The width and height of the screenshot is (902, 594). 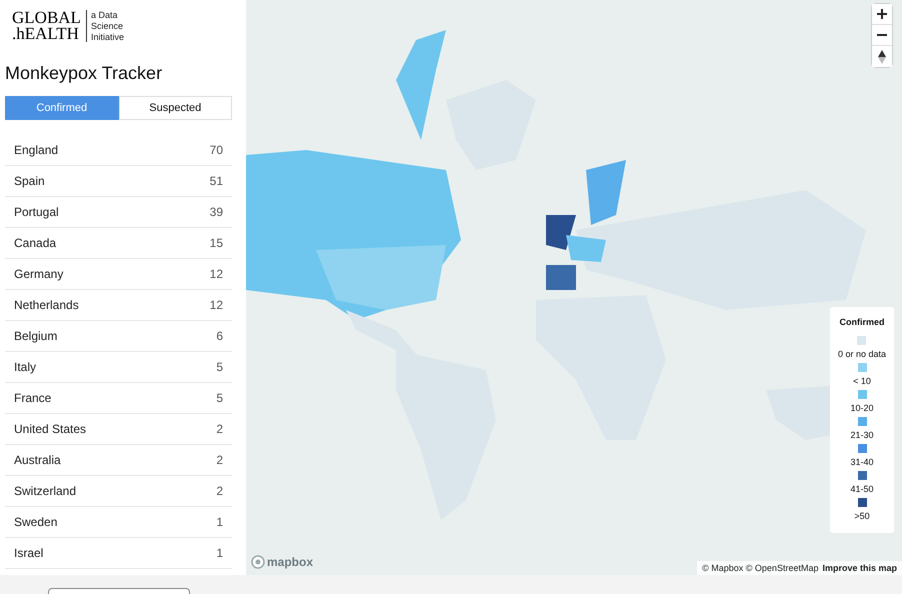 What do you see at coordinates (45, 491) in the screenshot?
I see `country-name: Switzerland` at bounding box center [45, 491].